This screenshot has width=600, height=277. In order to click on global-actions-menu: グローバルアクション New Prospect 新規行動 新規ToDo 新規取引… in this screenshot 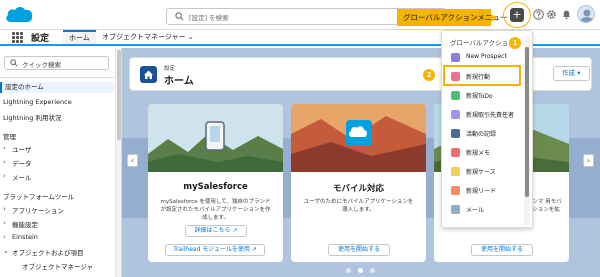, I will do `click(487, 129)`.